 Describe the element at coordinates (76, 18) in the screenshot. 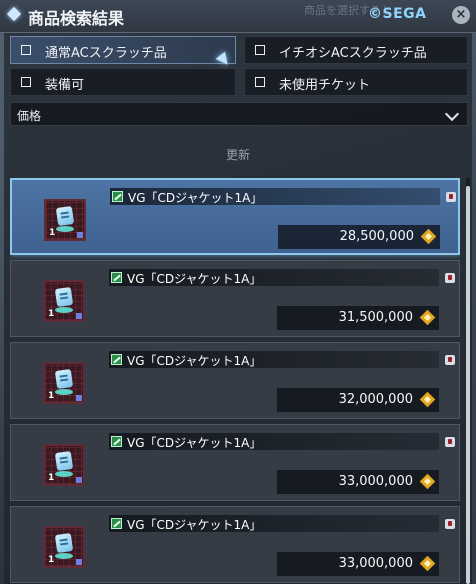

I see `window-title: 商品検索結果` at that location.